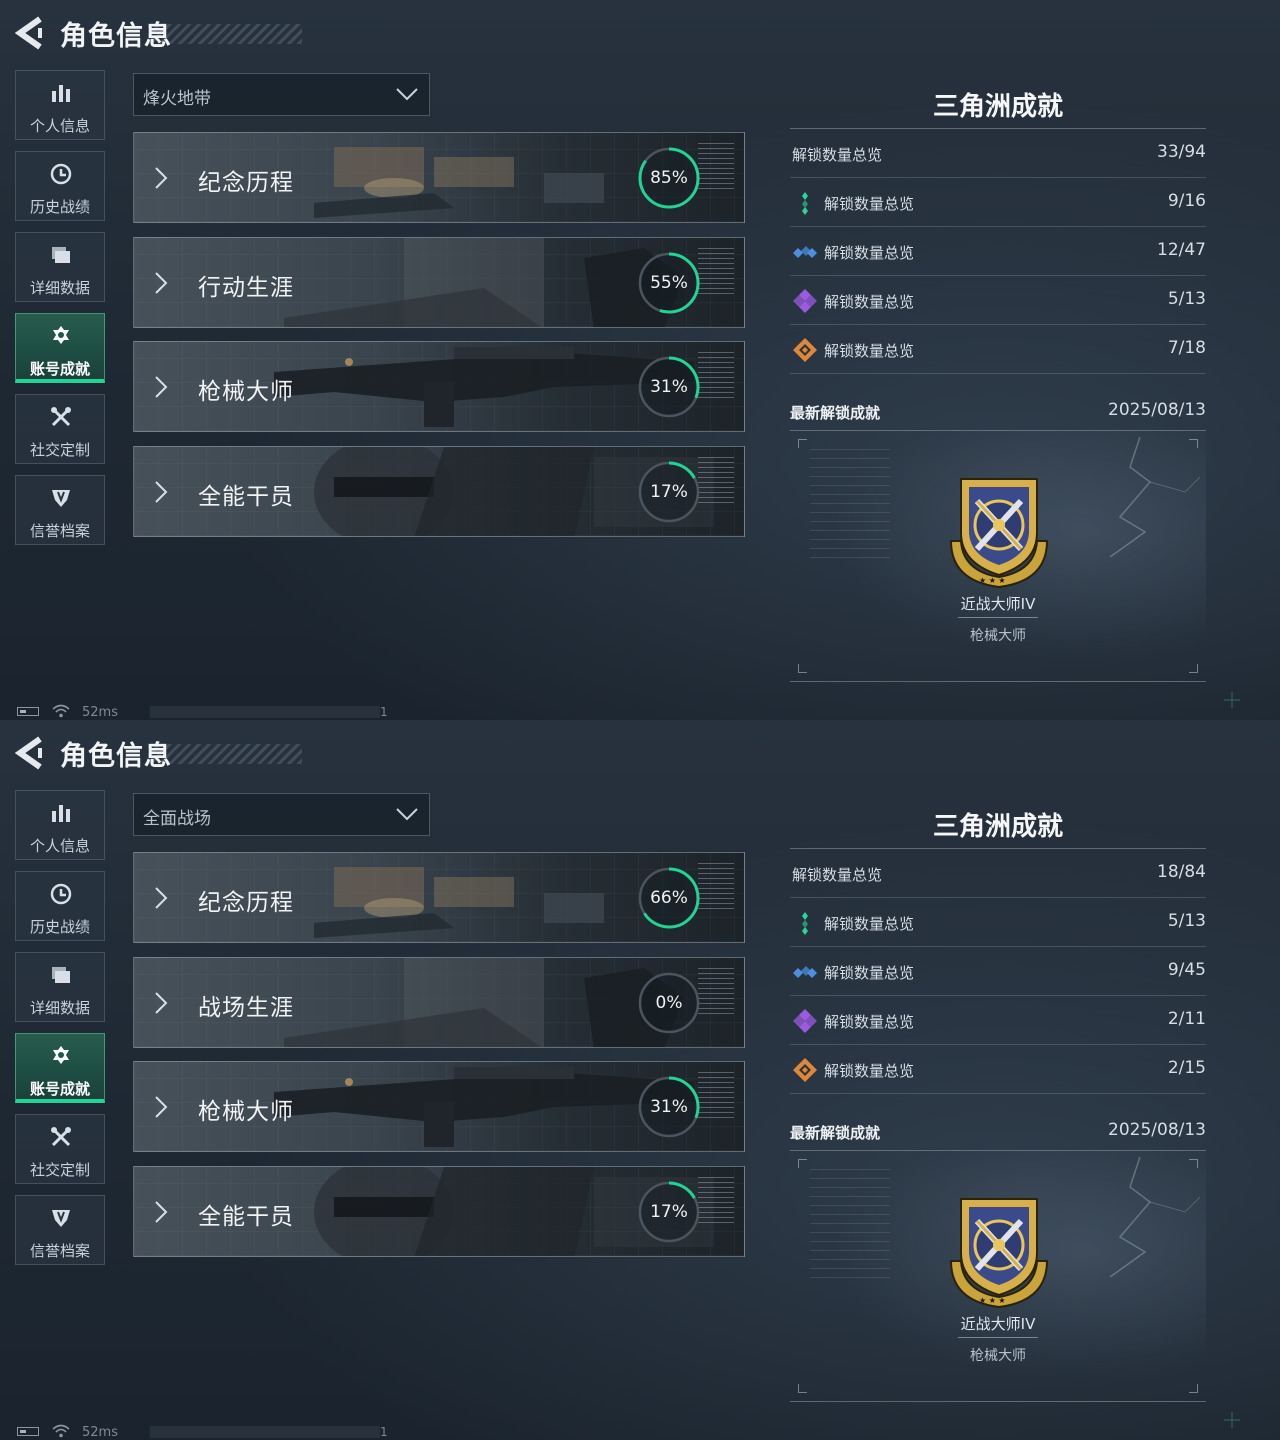 This screenshot has height=1440, width=1280. Describe the element at coordinates (177, 99) in the screenshot. I see `mode-select-value: 烽火地带` at that location.